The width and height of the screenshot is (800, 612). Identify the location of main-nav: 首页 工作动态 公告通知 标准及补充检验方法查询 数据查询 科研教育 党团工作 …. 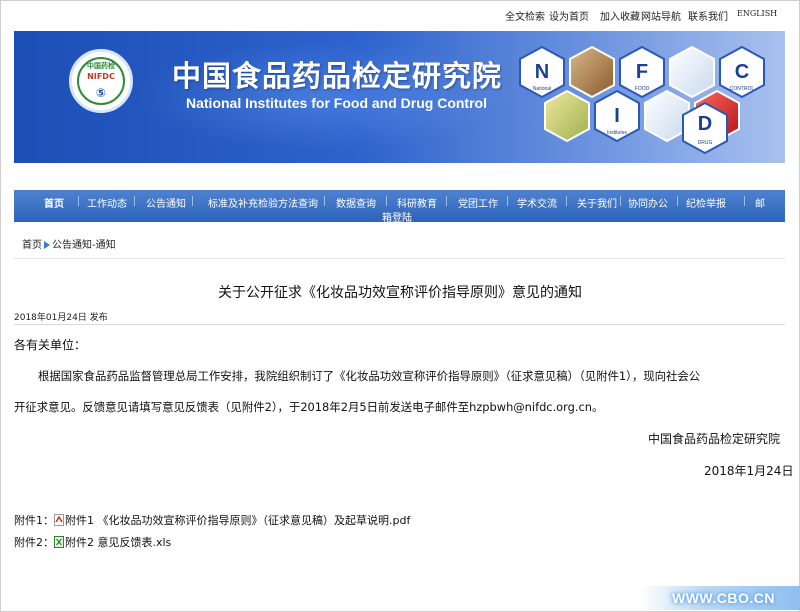
(399, 207).